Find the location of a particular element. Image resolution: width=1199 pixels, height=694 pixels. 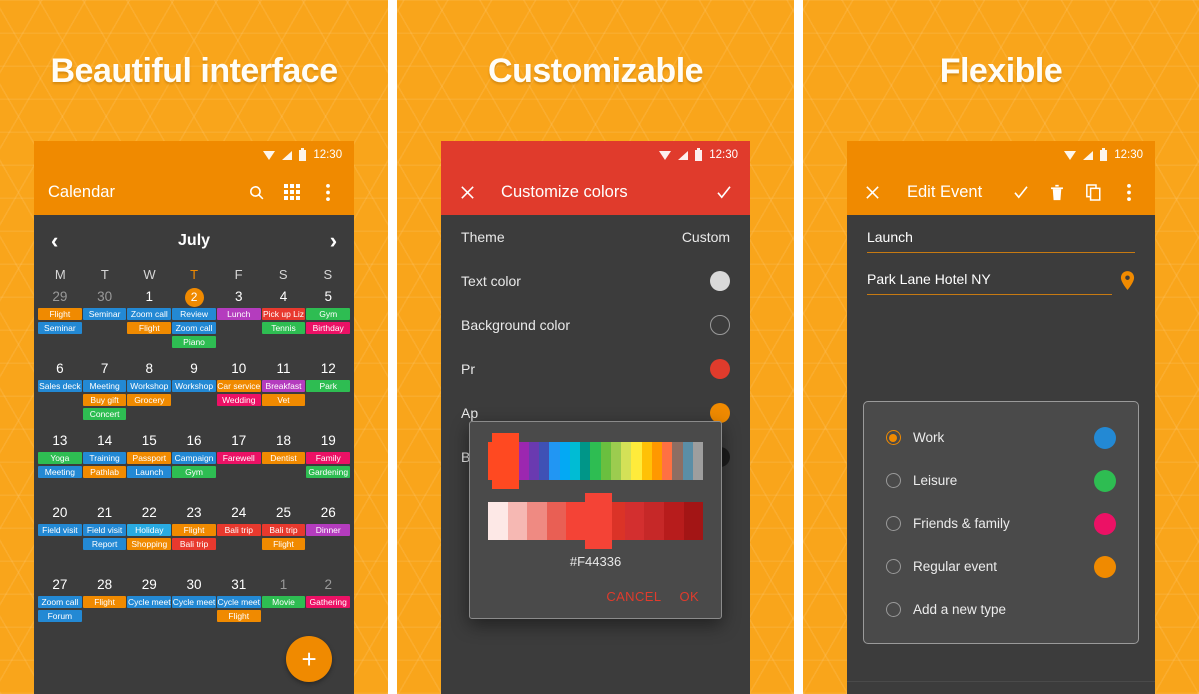

calendar-event-chip: Gathering is located at coordinates (328, 602).